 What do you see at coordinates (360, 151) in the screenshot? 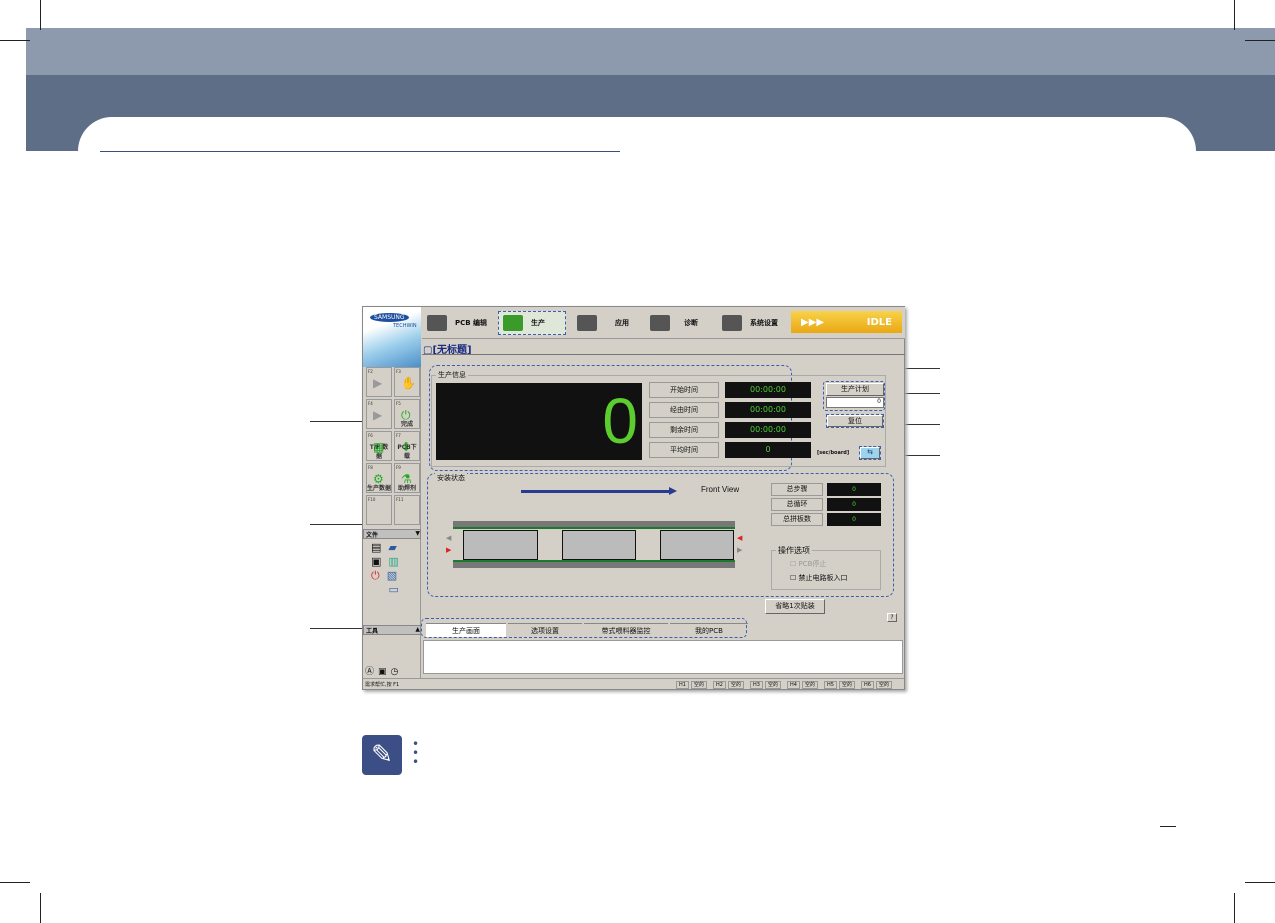
I see `title-underline` at bounding box center [360, 151].